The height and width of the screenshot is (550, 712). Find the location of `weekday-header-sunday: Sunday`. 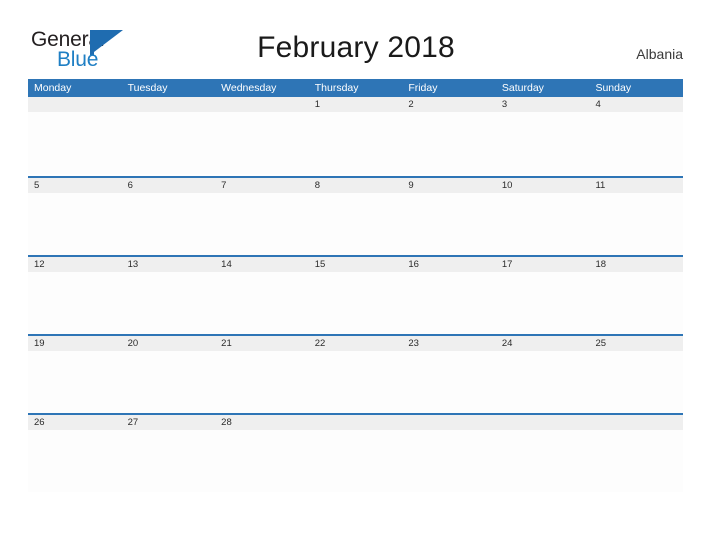

weekday-header-sunday: Sunday is located at coordinates (613, 88).